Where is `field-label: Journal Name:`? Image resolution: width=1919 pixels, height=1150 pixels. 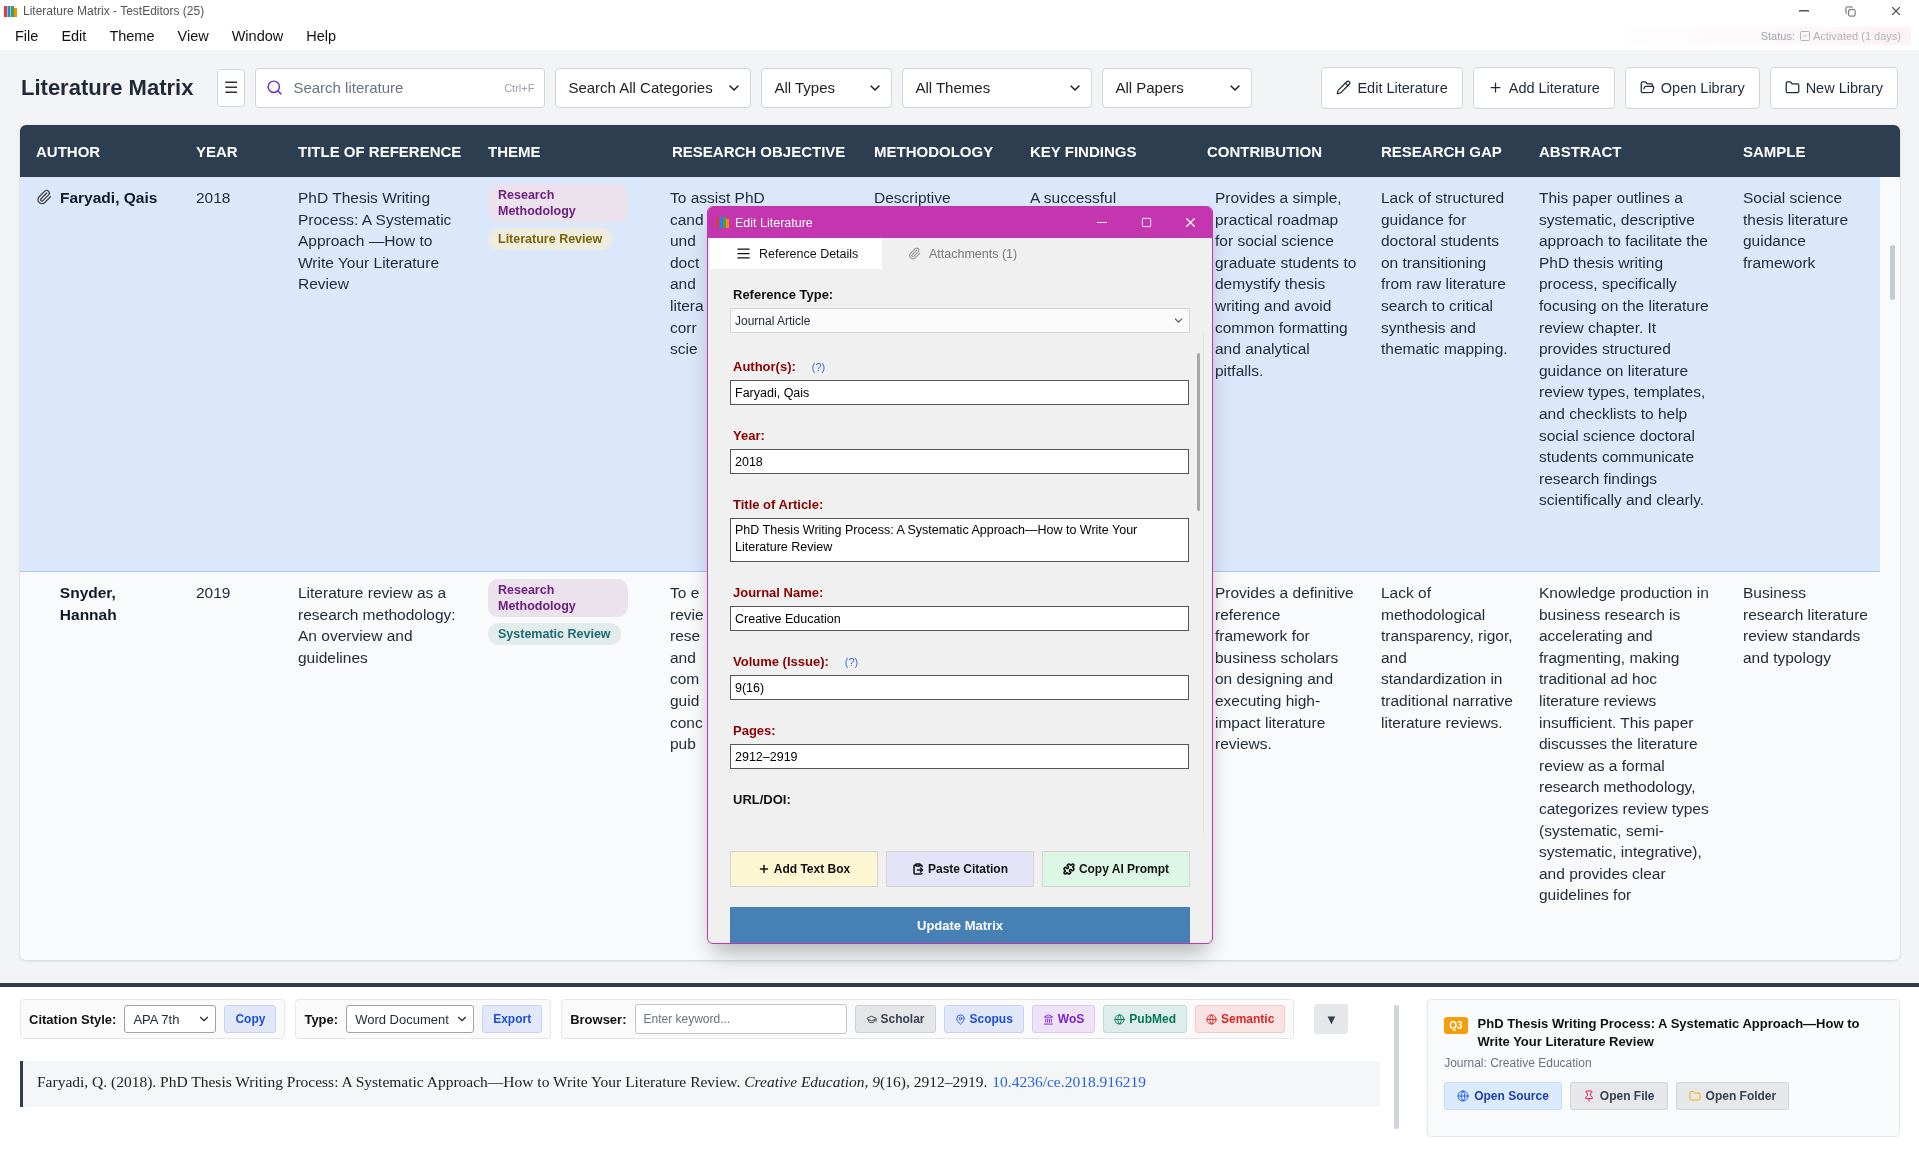
field-label: Journal Name: is located at coordinates (778, 592).